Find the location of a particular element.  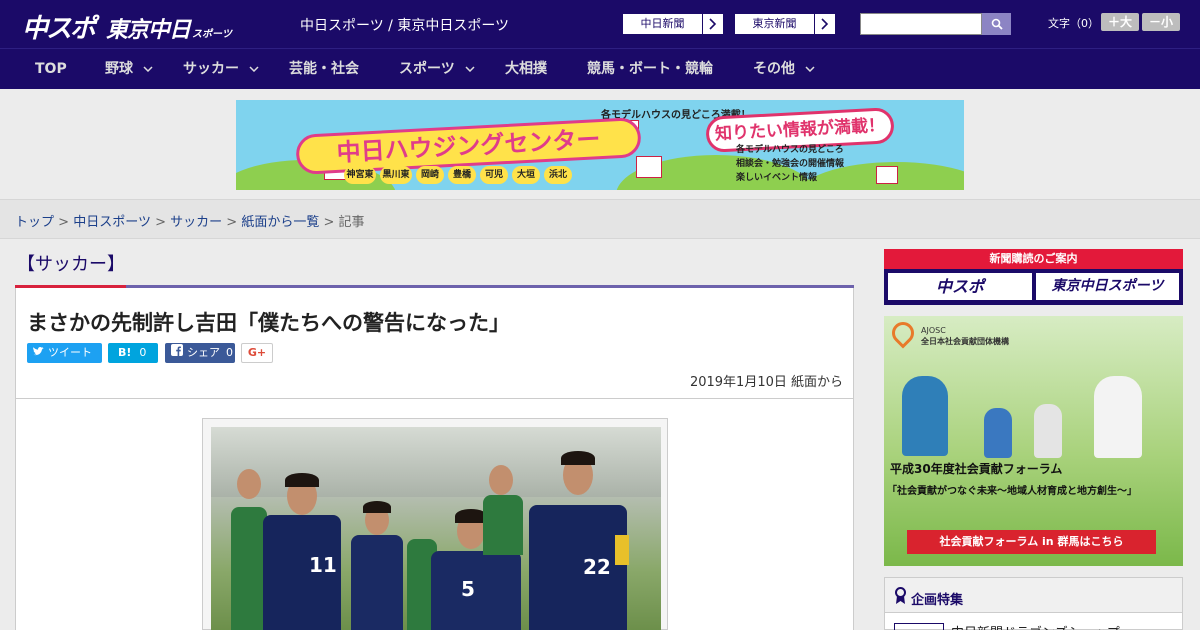

nav-other: その他 is located at coordinates (774, 69).